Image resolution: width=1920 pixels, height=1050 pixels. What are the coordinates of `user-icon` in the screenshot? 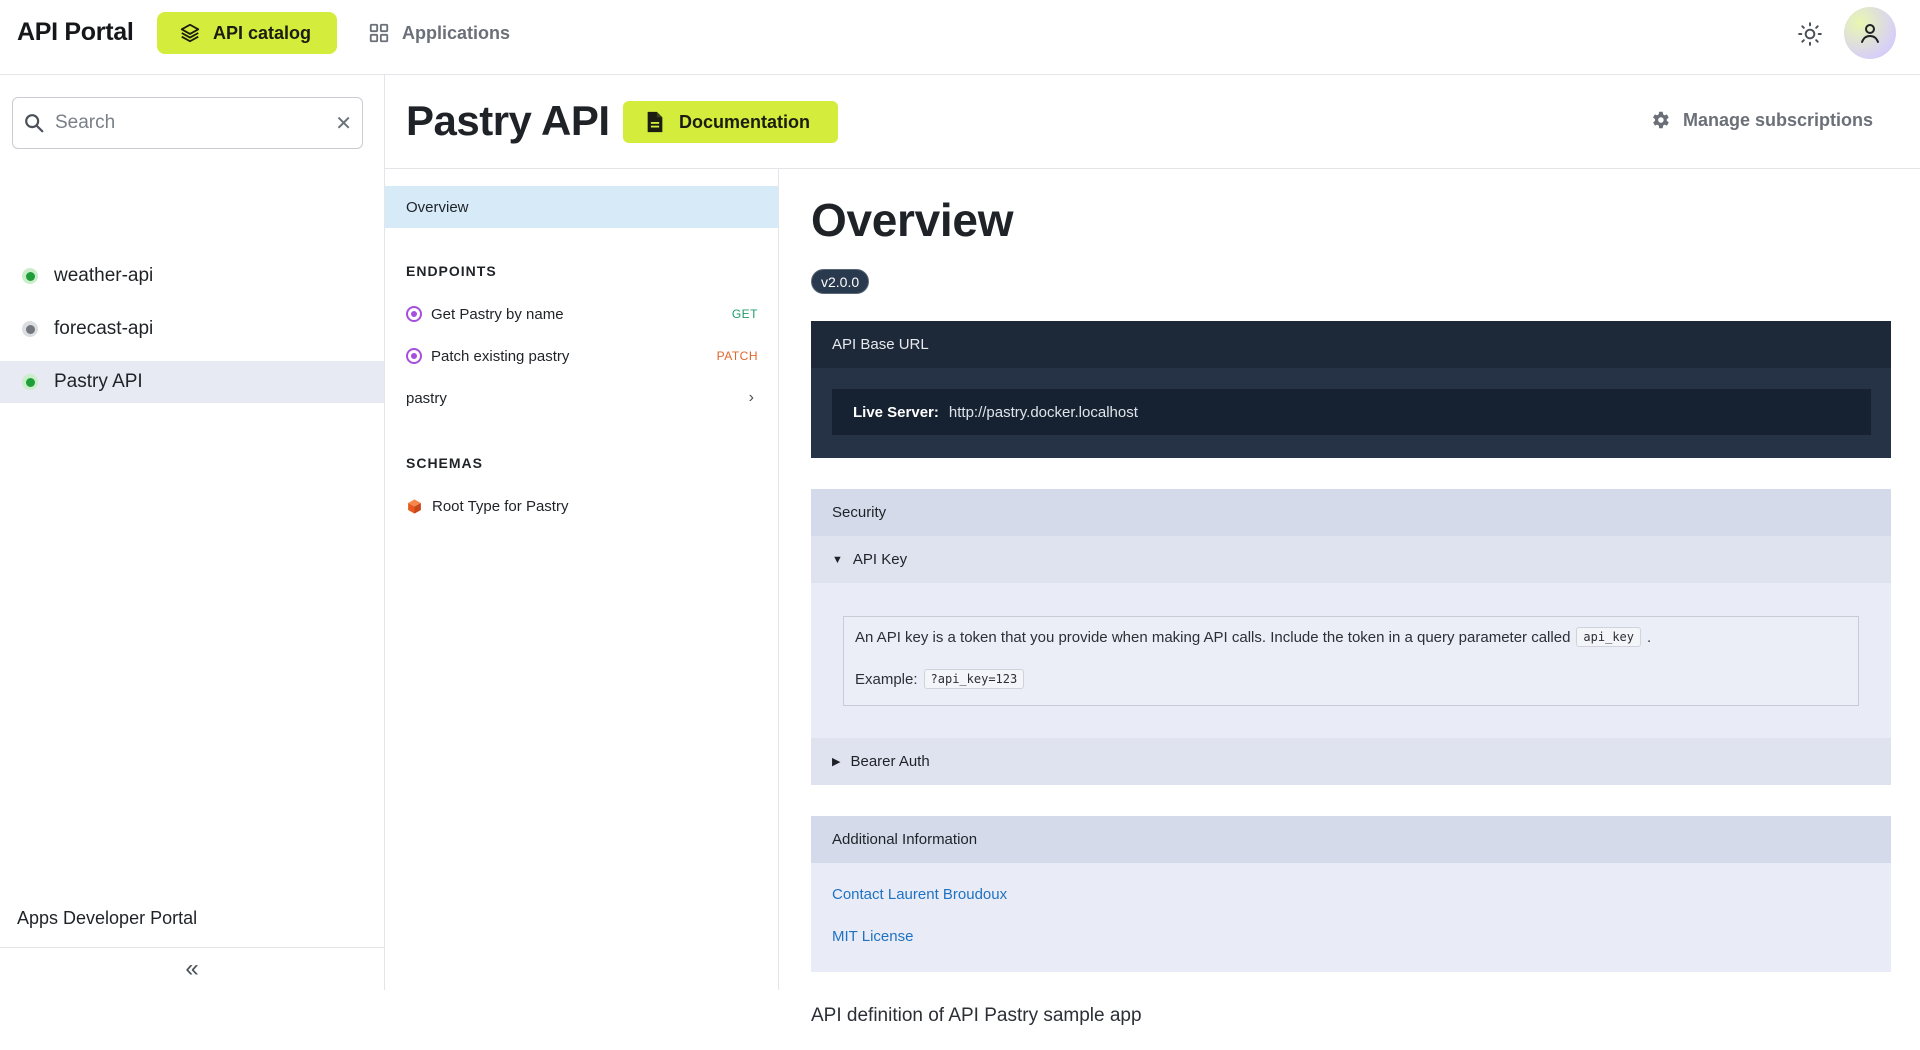 It's located at (1870, 33).